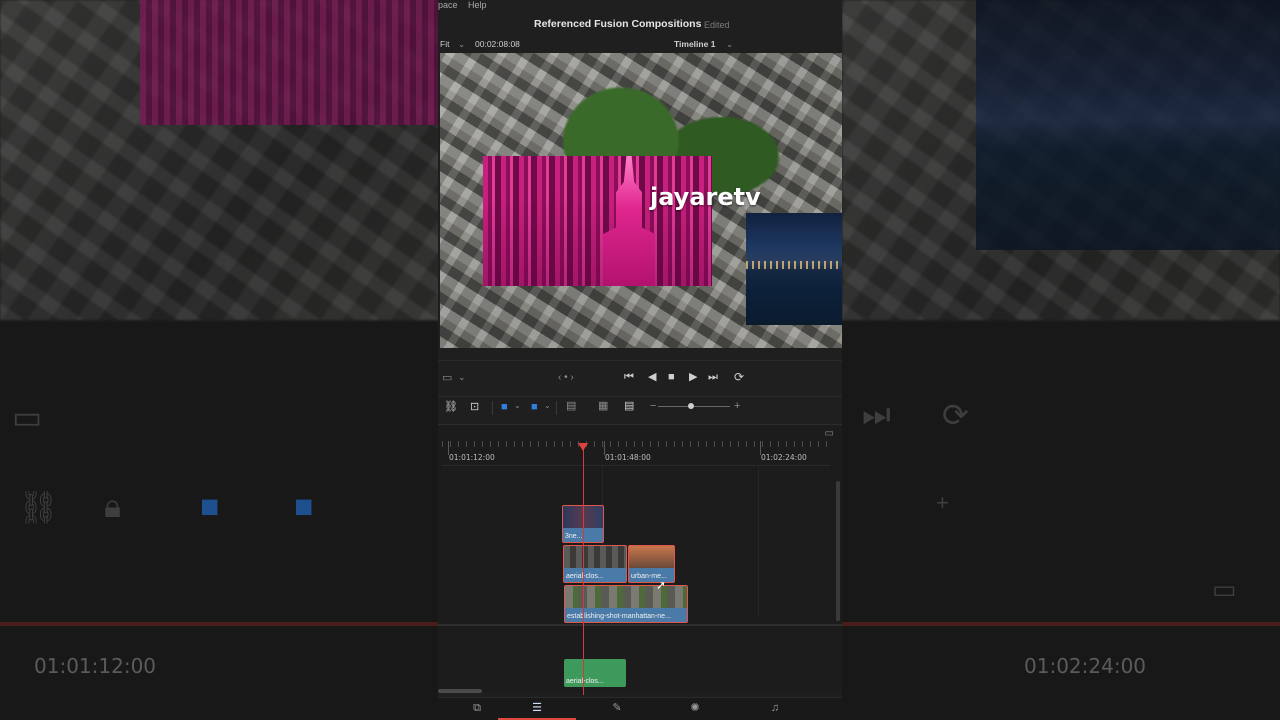 The width and height of the screenshot is (1280, 720). What do you see at coordinates (461, 44) in the screenshot?
I see `zoom-chevron-icon: ⌄` at bounding box center [461, 44].